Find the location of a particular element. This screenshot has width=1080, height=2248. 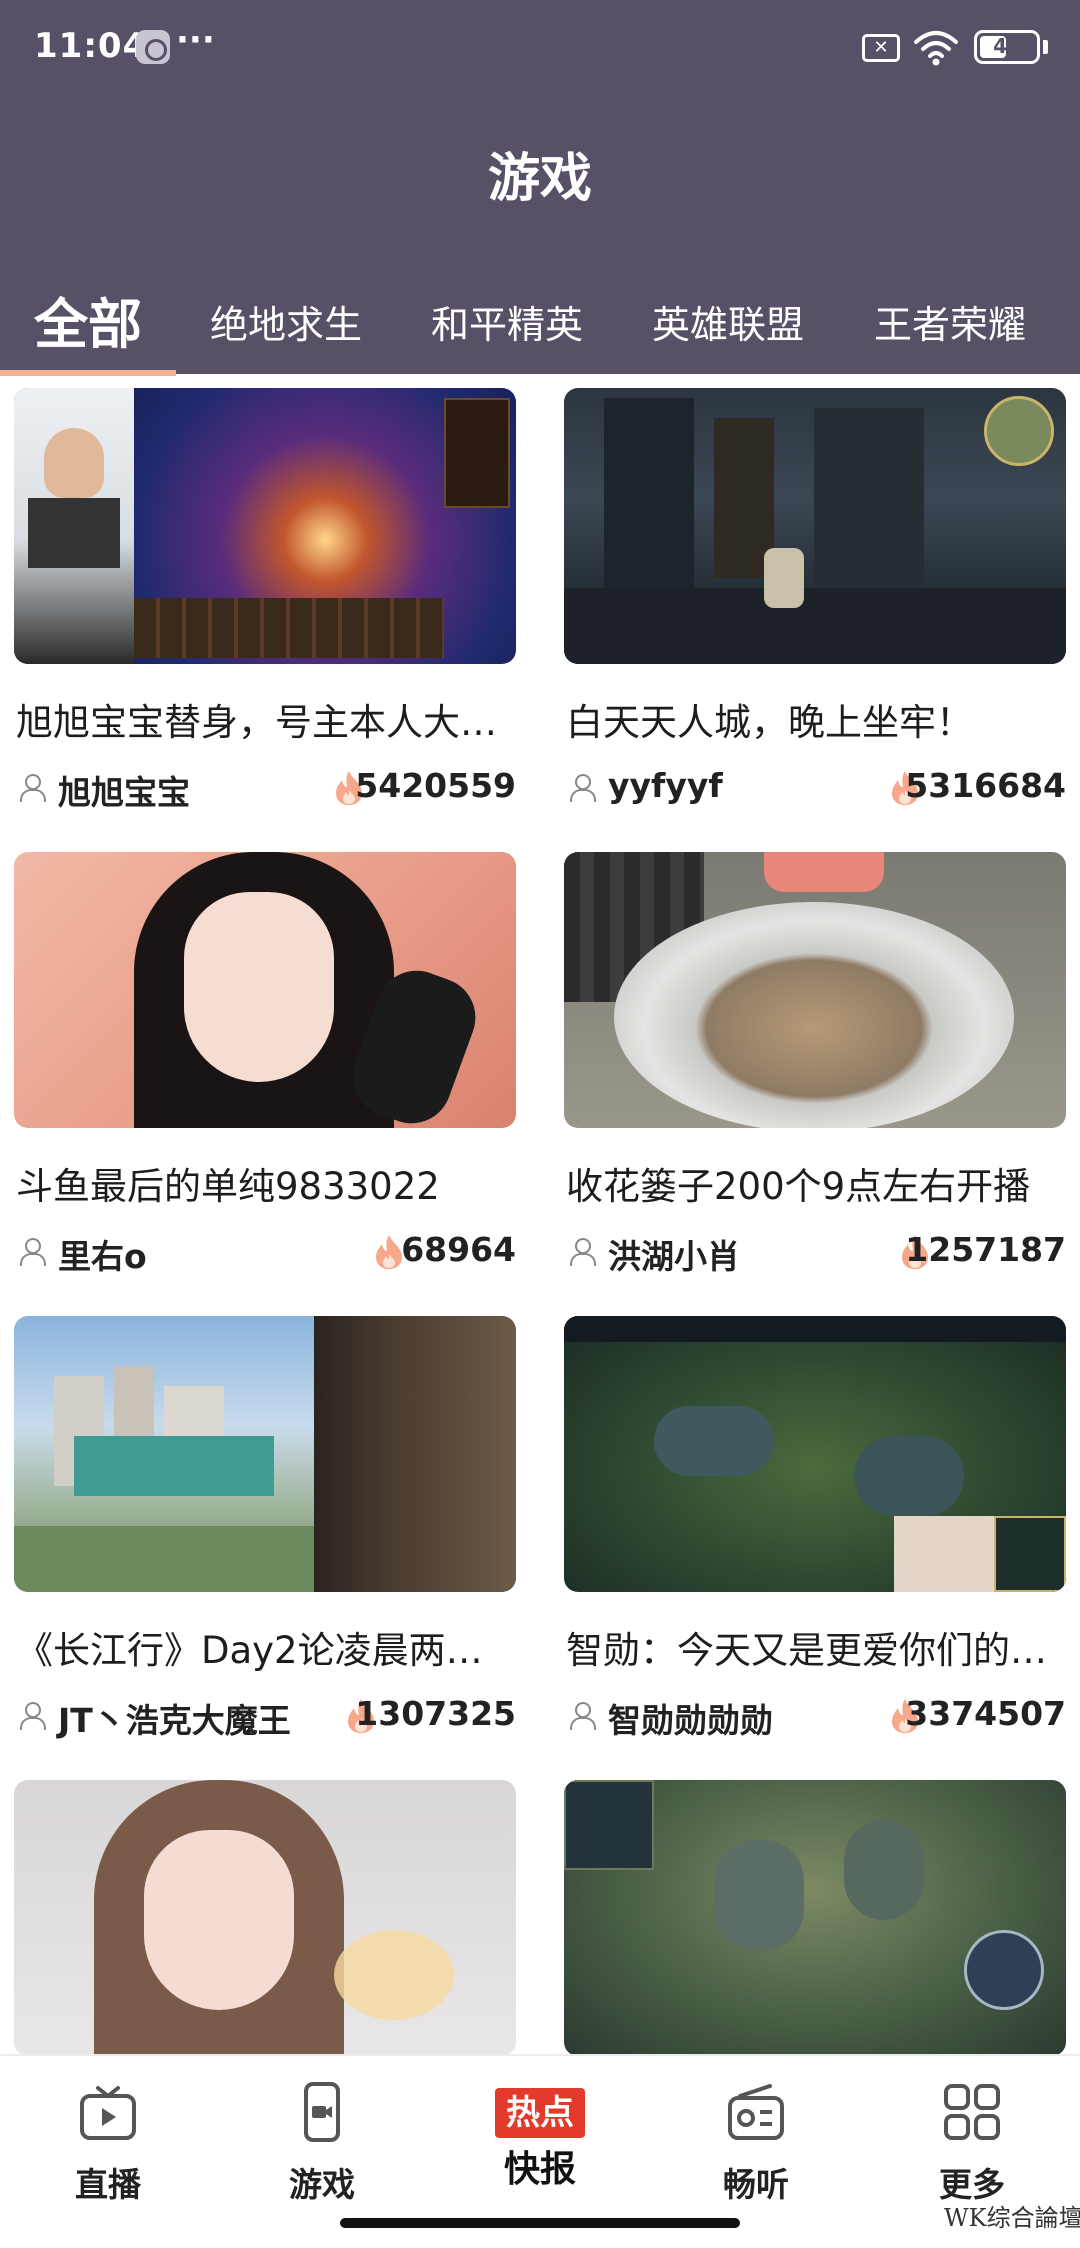

nav-listen-label: 畅听 is located at coordinates (756, 2184).